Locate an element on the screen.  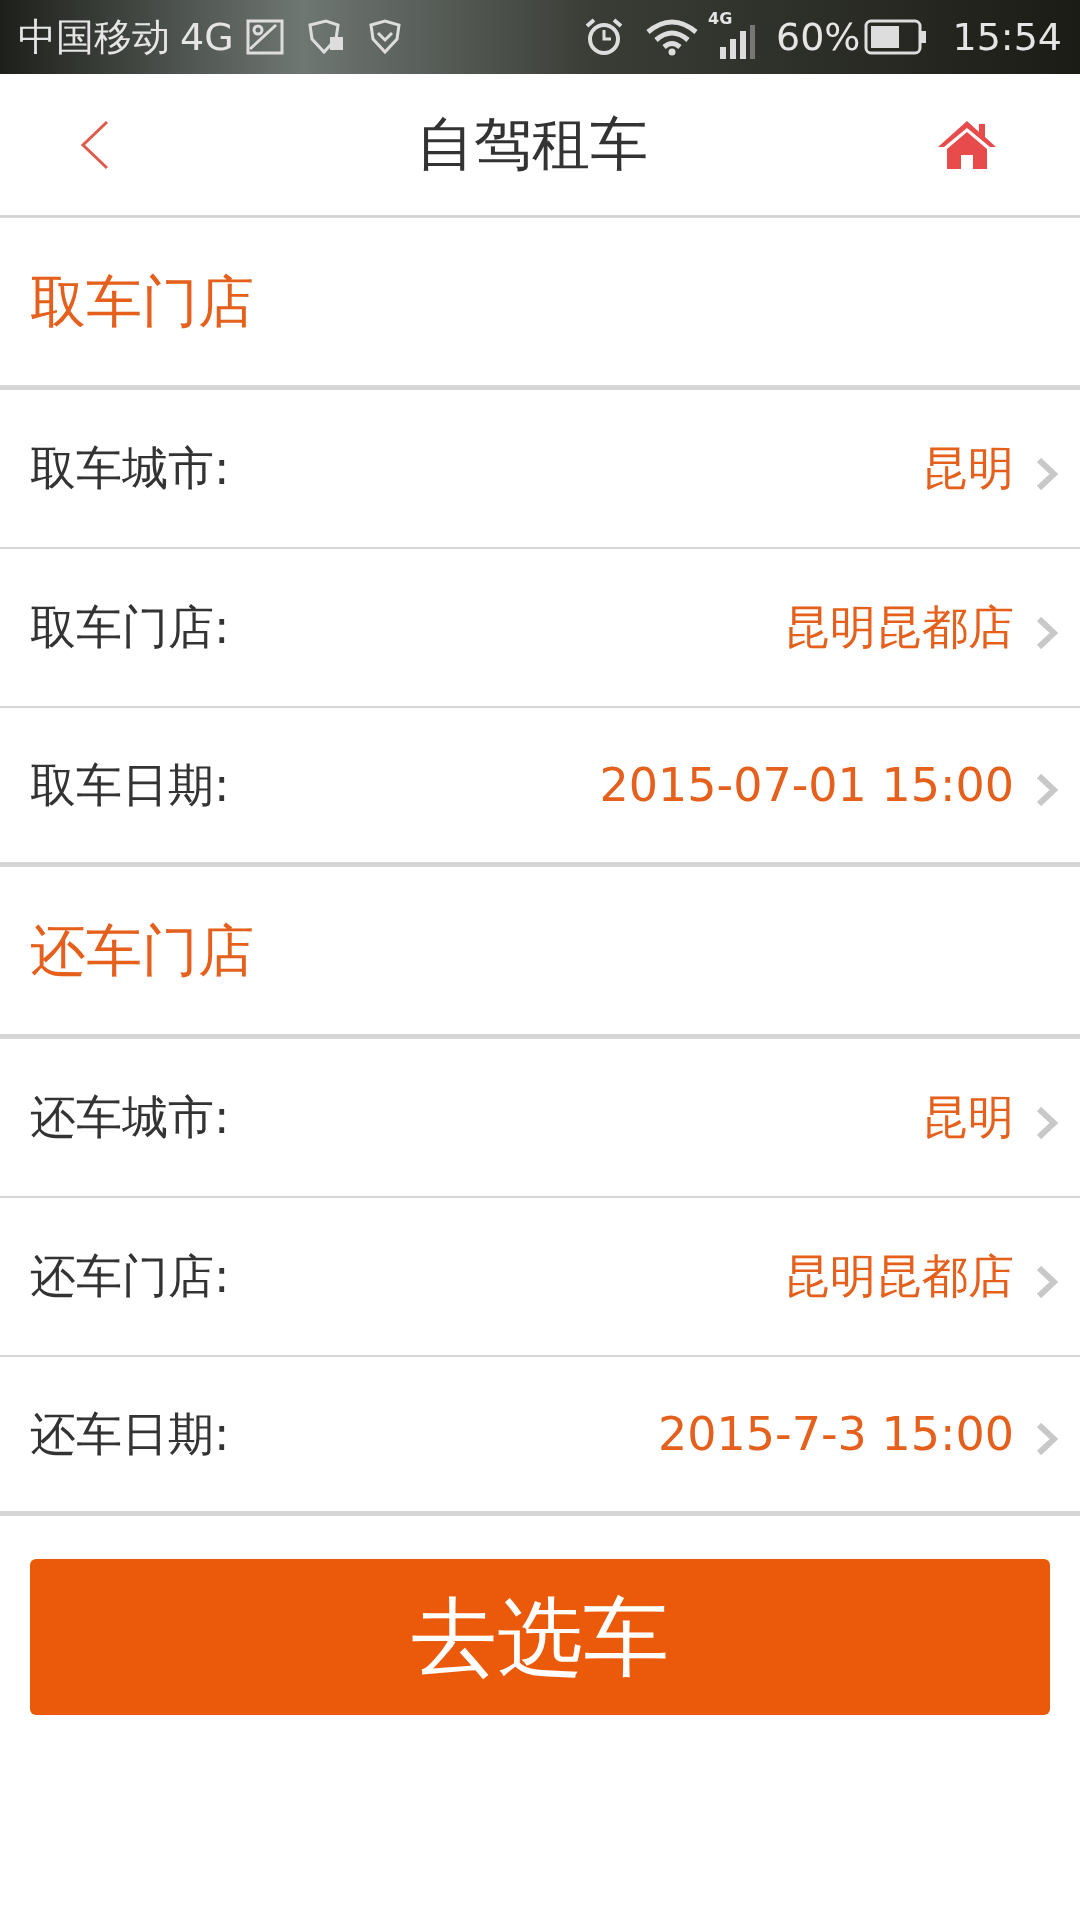
battery-percent: 60% is located at coordinates (818, 37).